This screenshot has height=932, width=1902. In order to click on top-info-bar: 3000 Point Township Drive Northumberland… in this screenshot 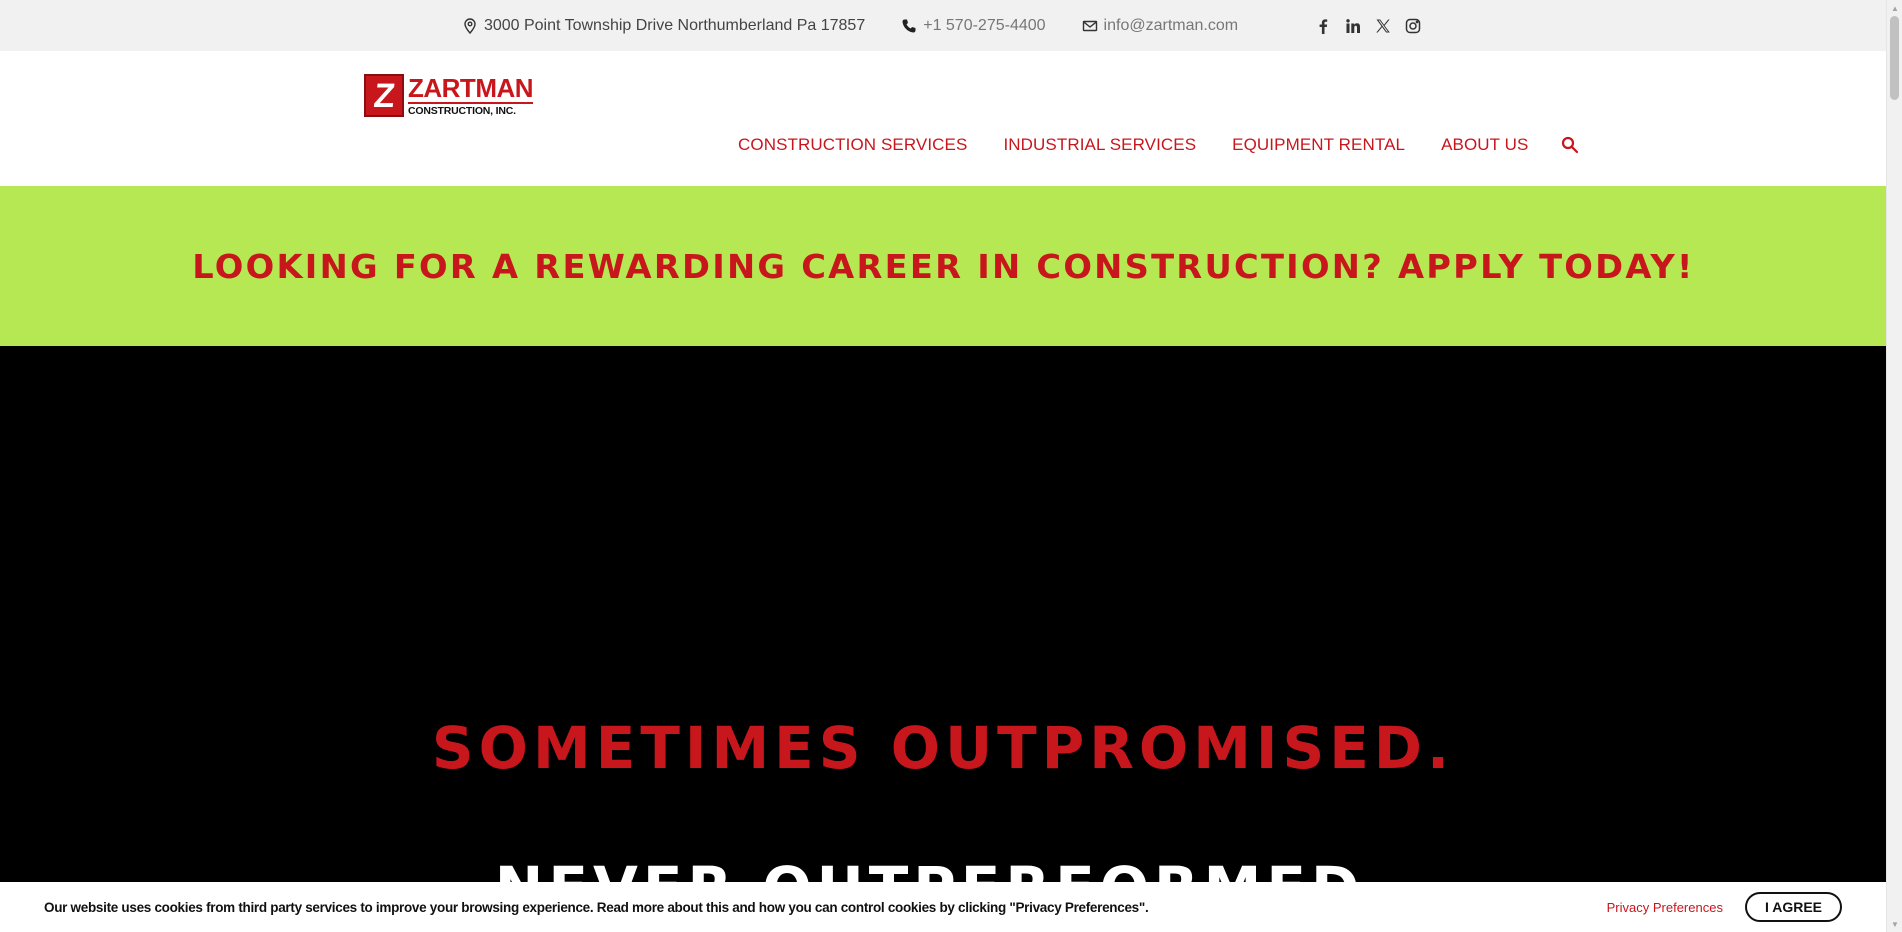, I will do `click(943, 25)`.